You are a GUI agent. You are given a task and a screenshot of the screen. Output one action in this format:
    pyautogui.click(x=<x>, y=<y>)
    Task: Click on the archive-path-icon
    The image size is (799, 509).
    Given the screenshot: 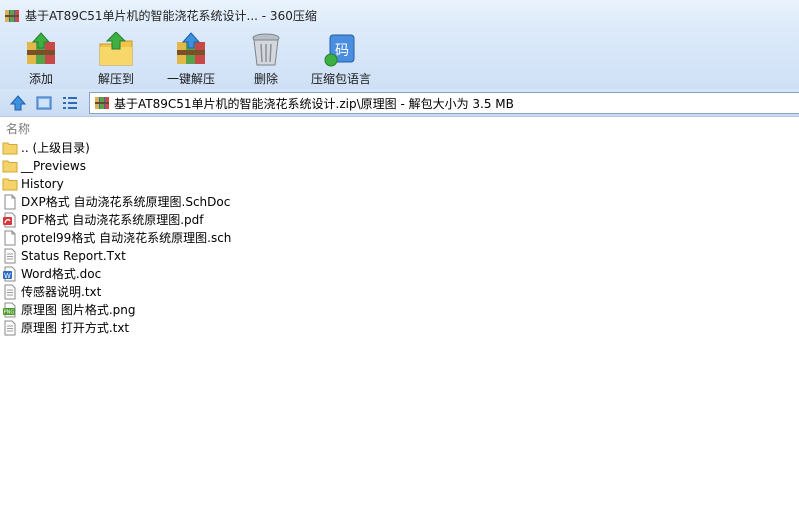 What is the action you would take?
    pyautogui.click(x=102, y=103)
    